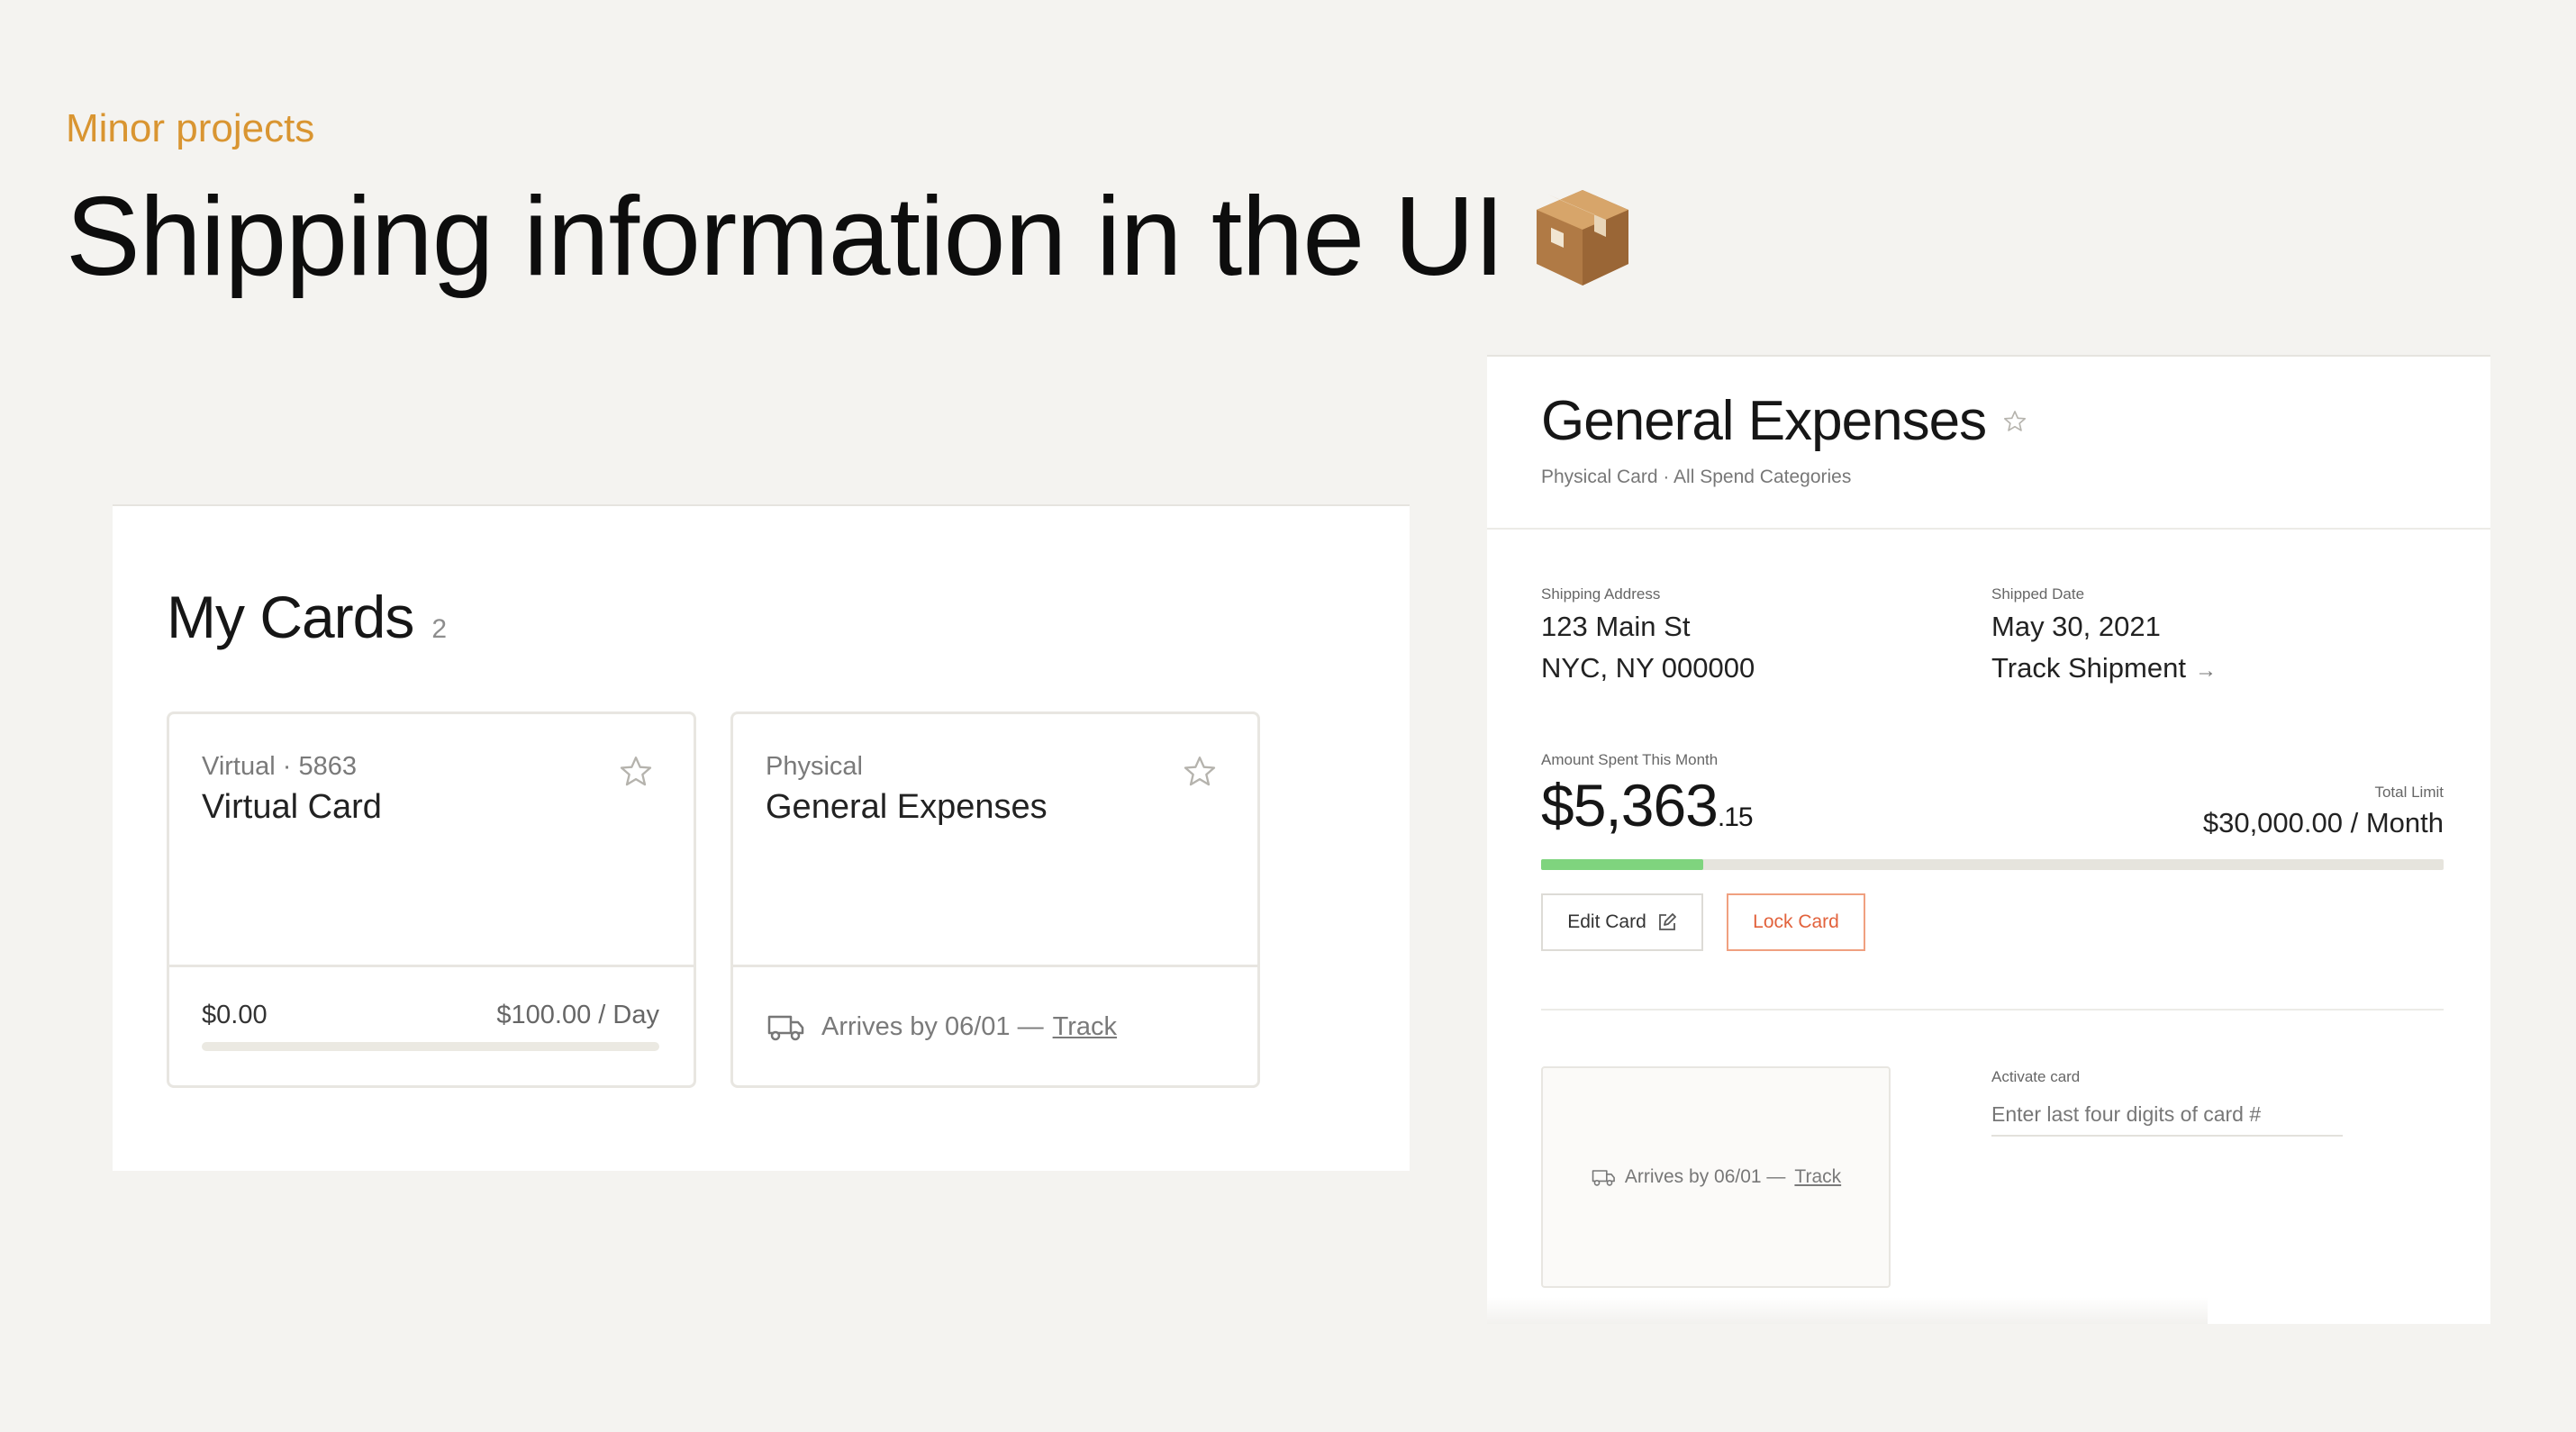 This screenshot has width=2576, height=1432. What do you see at coordinates (1616, 627) in the screenshot?
I see `address-line1: 123 Main St` at bounding box center [1616, 627].